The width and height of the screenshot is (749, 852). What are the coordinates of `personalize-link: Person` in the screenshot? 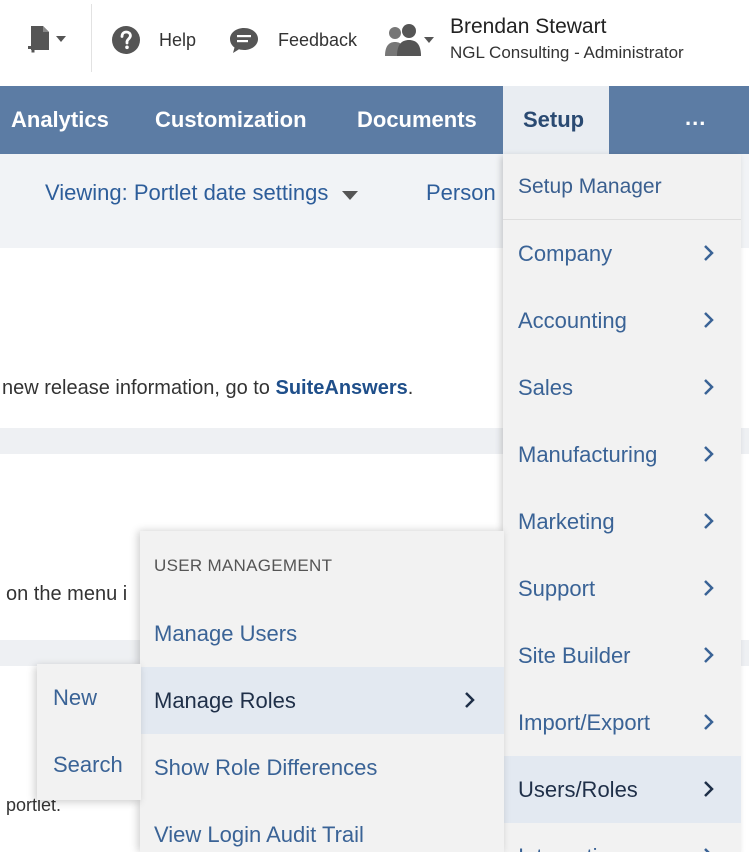 It's located at (461, 193).